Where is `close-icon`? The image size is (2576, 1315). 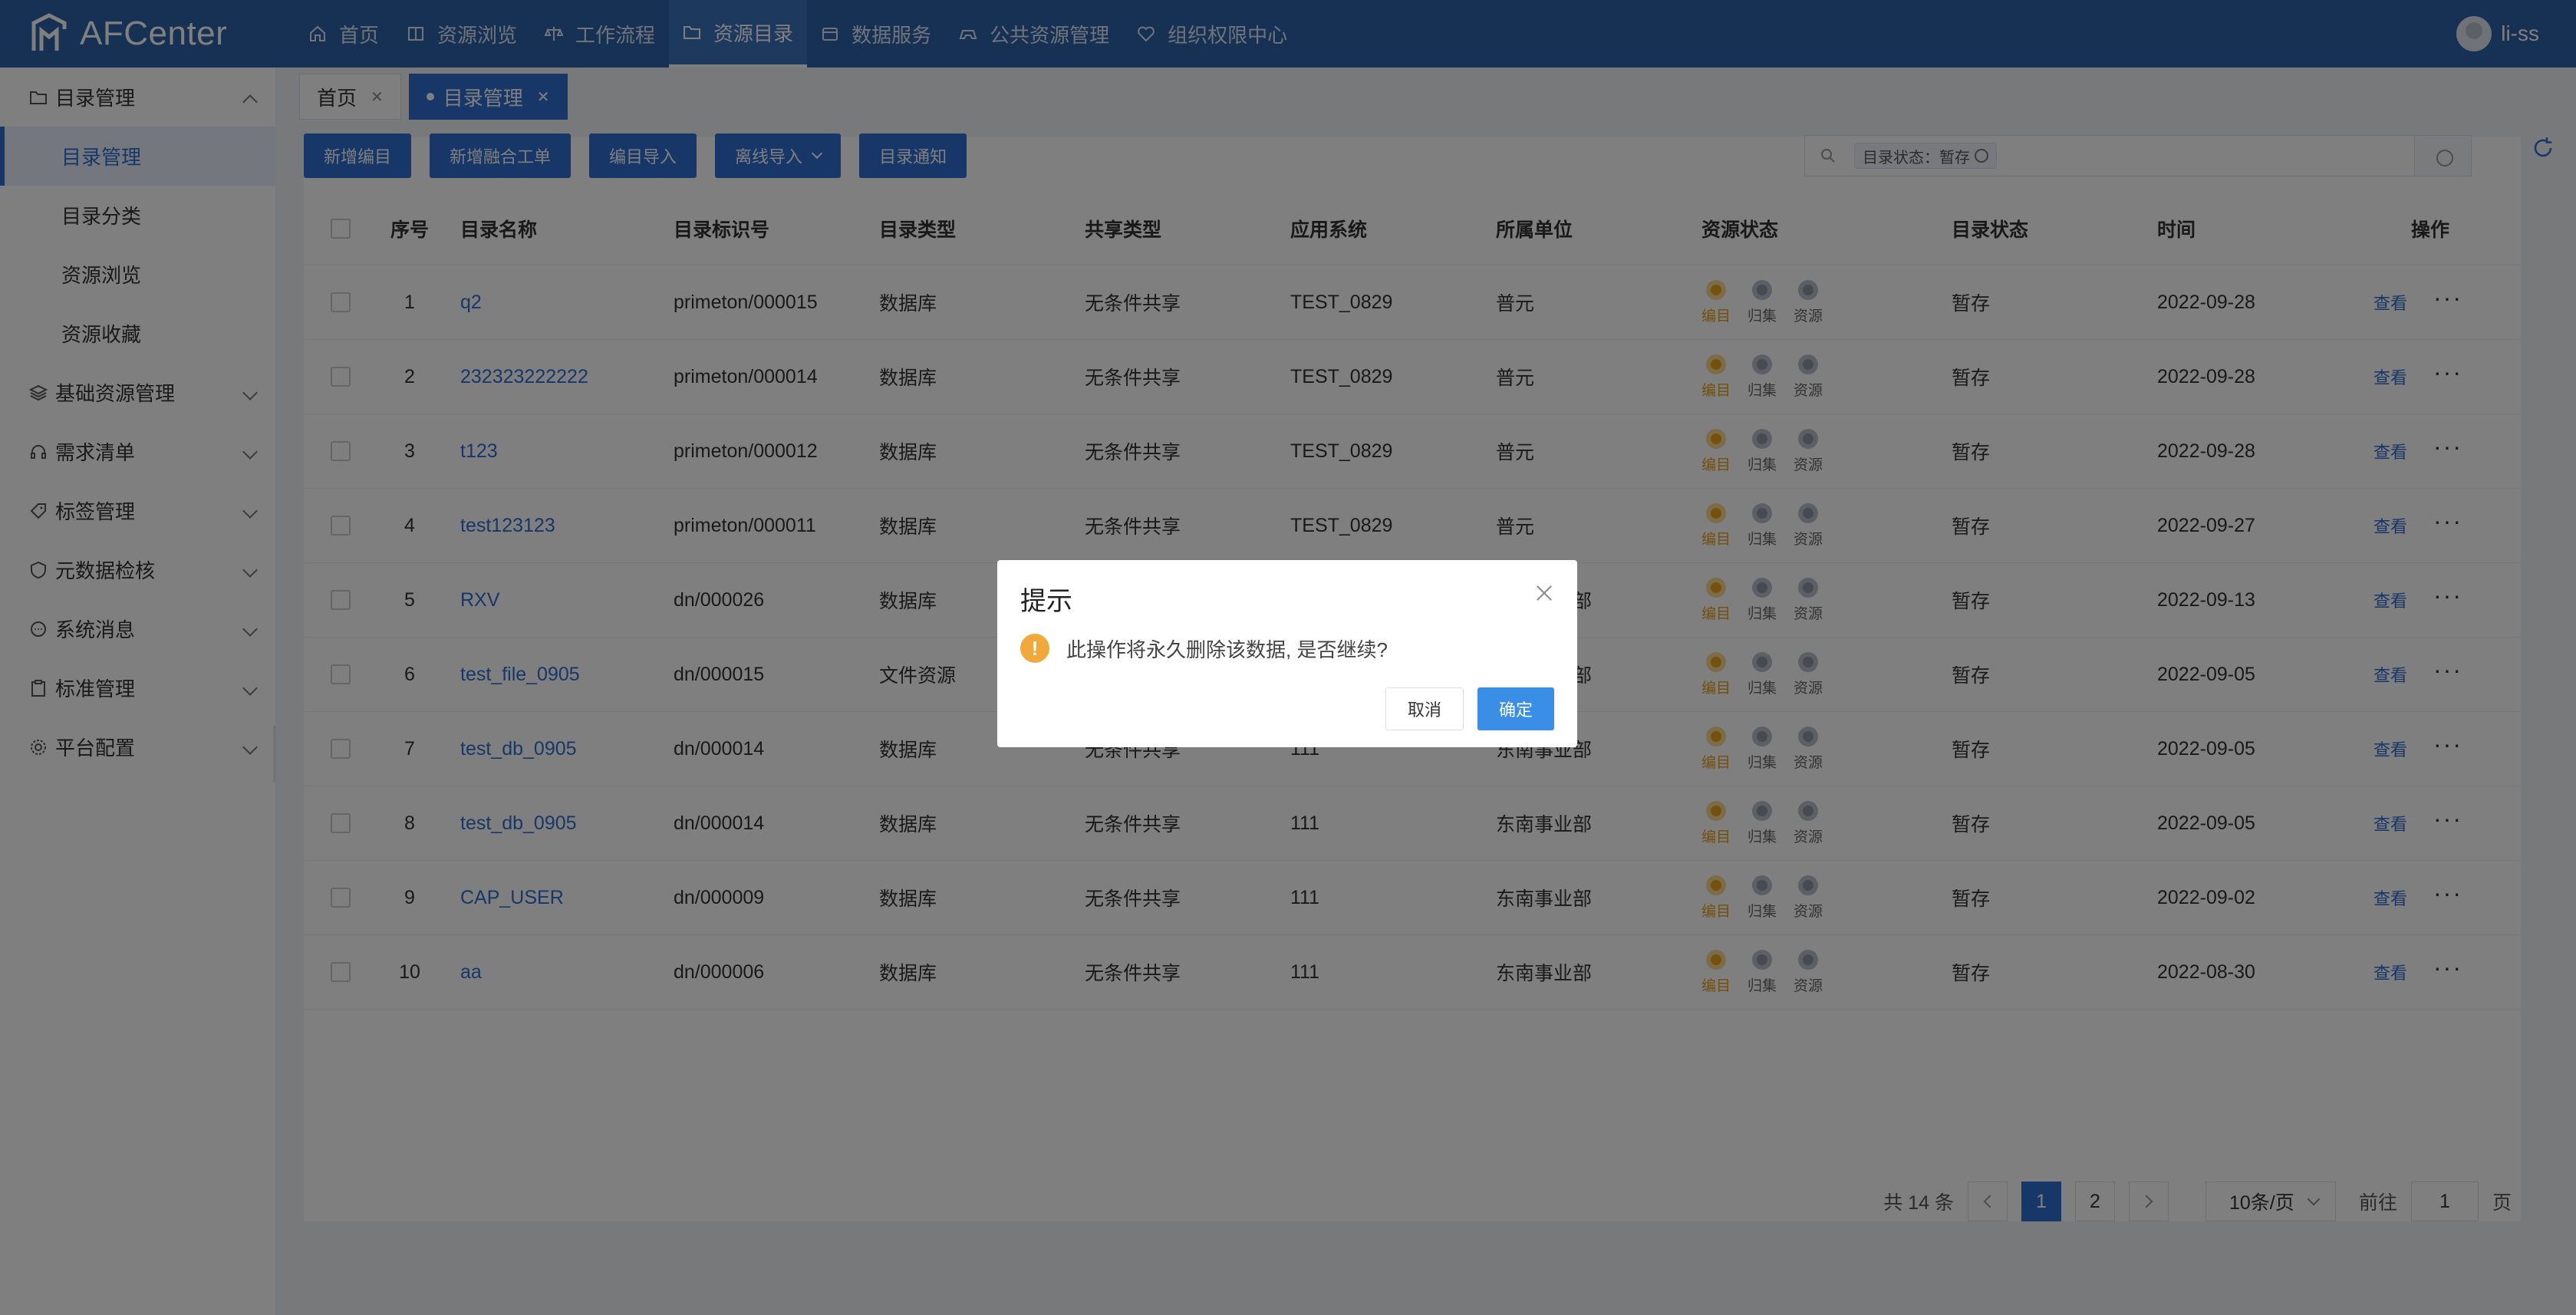 close-icon is located at coordinates (1544, 593).